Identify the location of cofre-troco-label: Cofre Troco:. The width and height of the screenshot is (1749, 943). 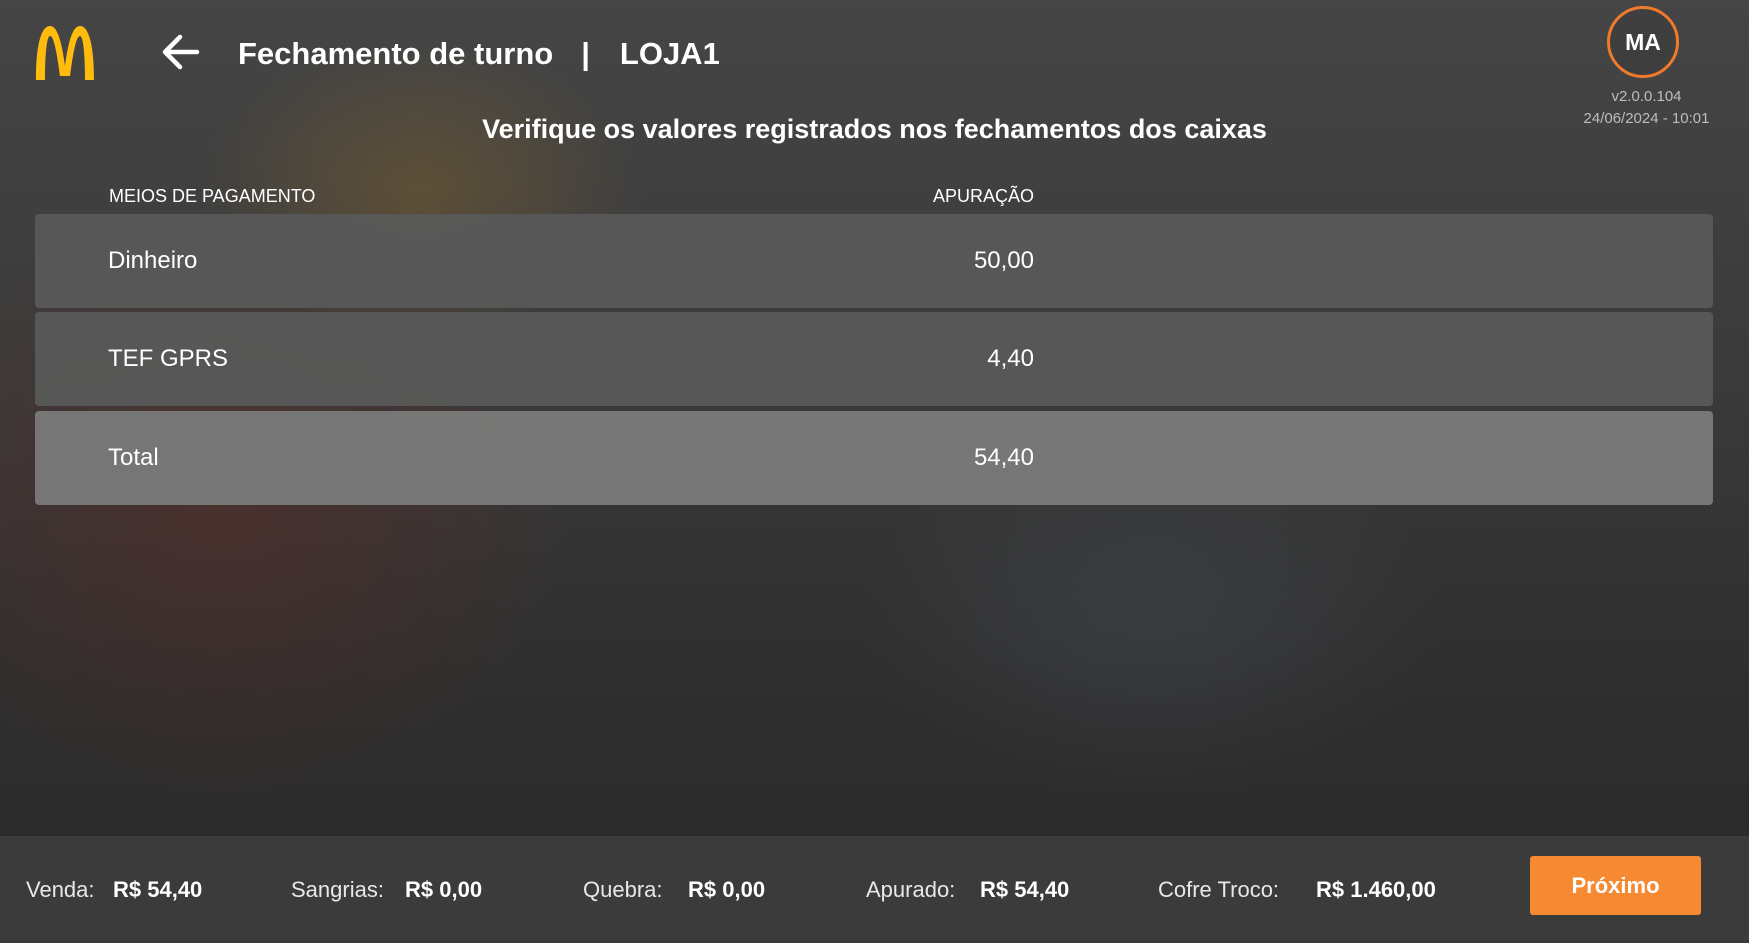
(1219, 889).